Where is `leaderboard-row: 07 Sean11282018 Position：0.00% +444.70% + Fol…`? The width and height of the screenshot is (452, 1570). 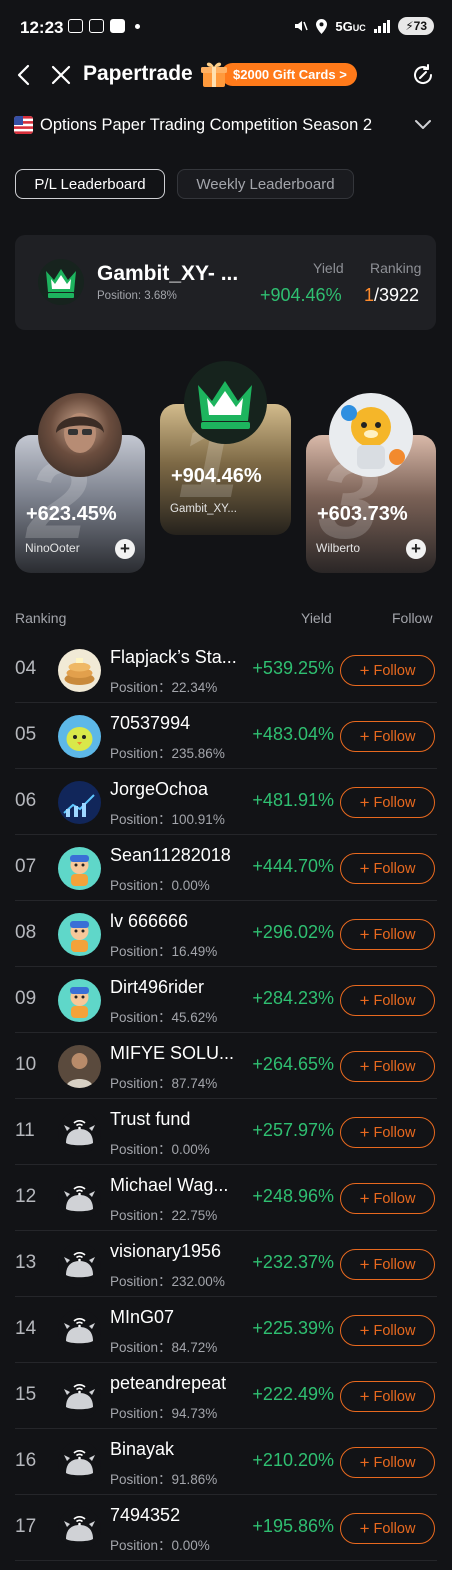 leaderboard-row: 07 Sean11282018 Position：0.00% +444.70% + Fol… is located at coordinates (226, 868).